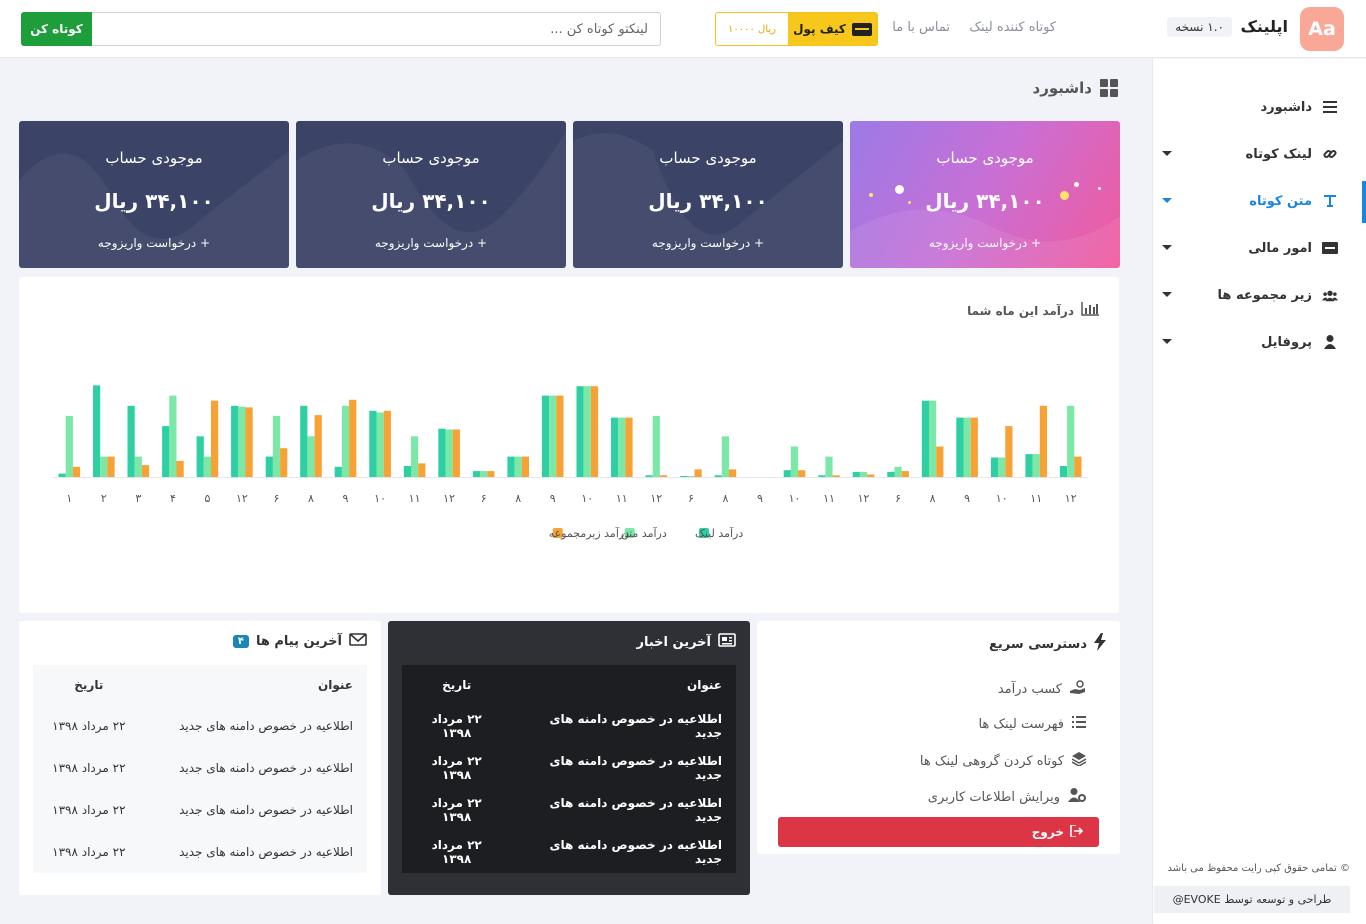 This screenshot has width=1366, height=924. What do you see at coordinates (1250, 107) in the screenshot?
I see `sidebar-item-dashboard: داشبورد` at bounding box center [1250, 107].